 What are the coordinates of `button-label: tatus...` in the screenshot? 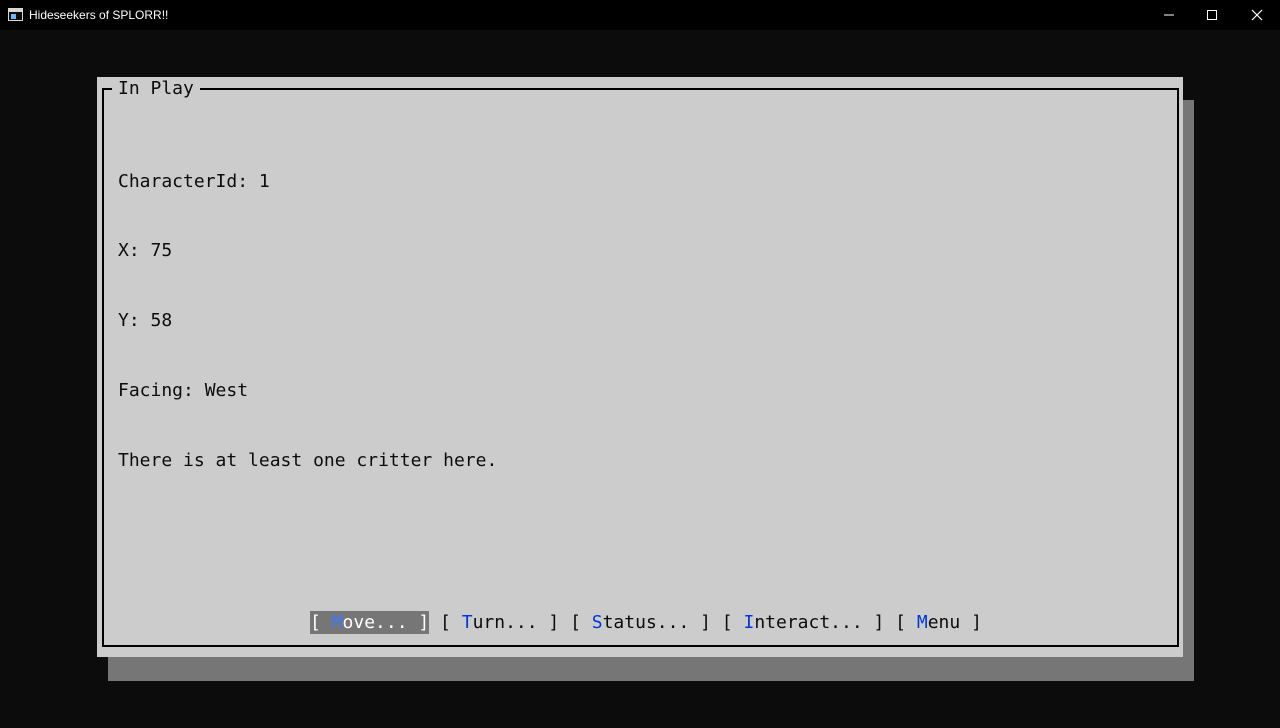 It's located at (651, 622).